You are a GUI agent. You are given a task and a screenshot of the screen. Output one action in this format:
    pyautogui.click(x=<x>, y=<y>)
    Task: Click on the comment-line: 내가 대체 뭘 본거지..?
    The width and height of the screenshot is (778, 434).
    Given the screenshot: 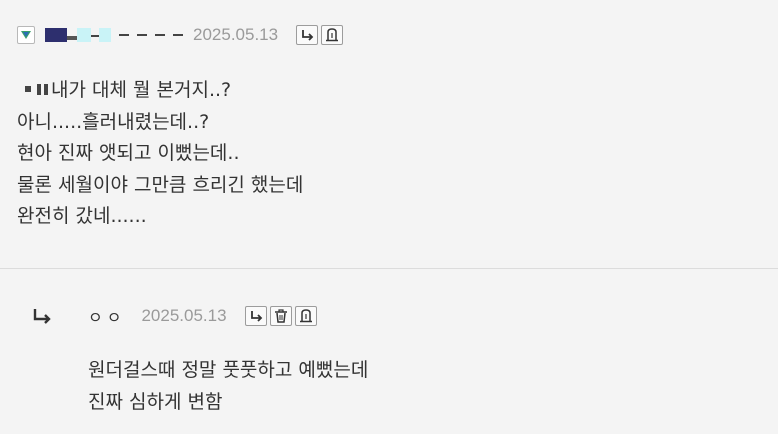 What is the action you would take?
    pyautogui.click(x=160, y=91)
    